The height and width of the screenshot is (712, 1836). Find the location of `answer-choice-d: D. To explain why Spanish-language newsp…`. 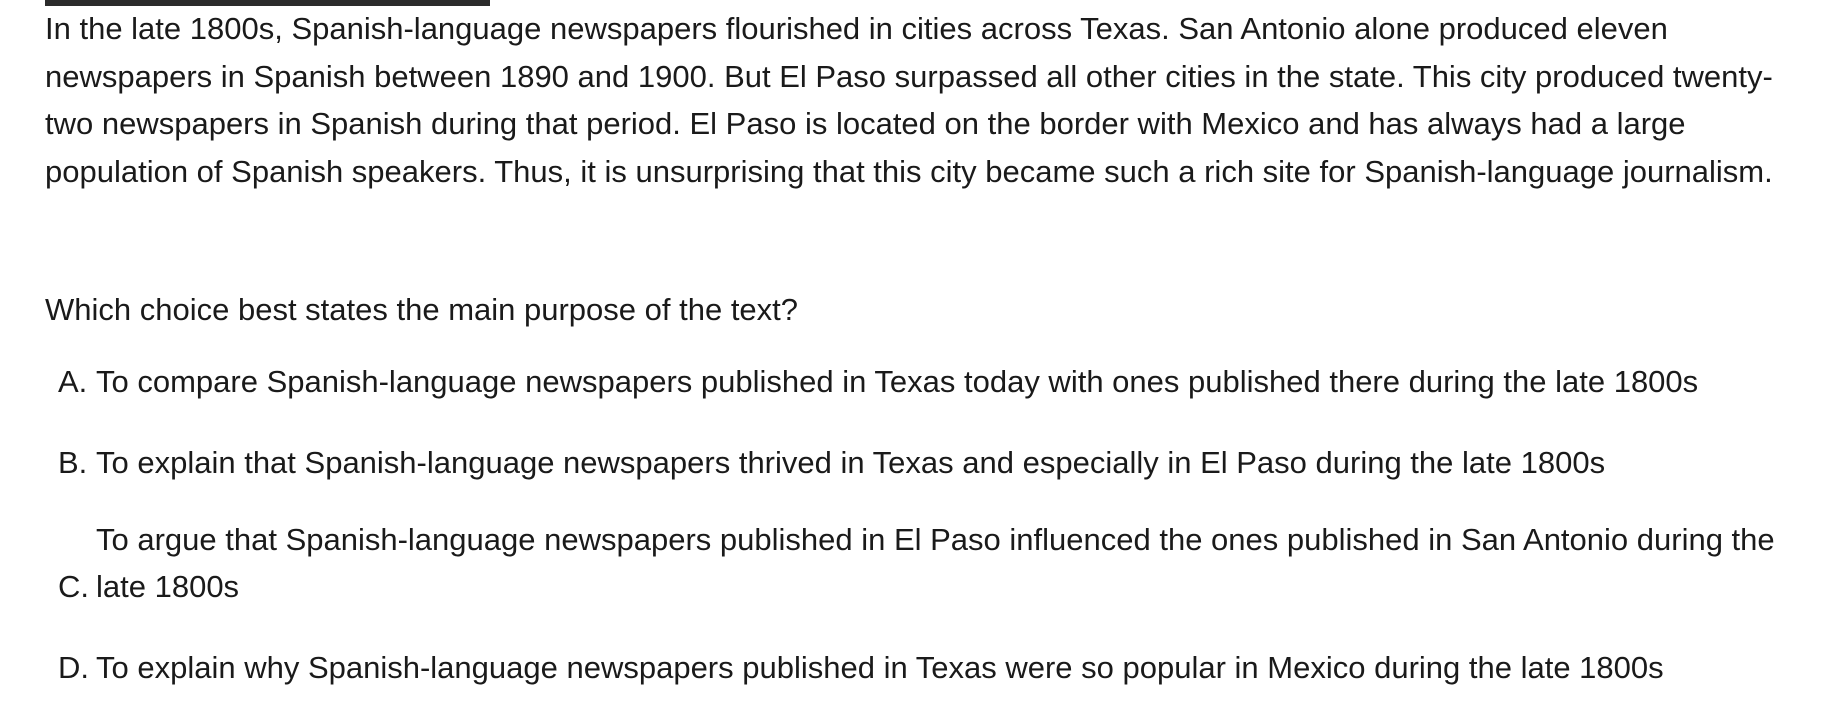

answer-choice-d: D. To explain why Spanish-language newsp… is located at coordinates (918, 667).